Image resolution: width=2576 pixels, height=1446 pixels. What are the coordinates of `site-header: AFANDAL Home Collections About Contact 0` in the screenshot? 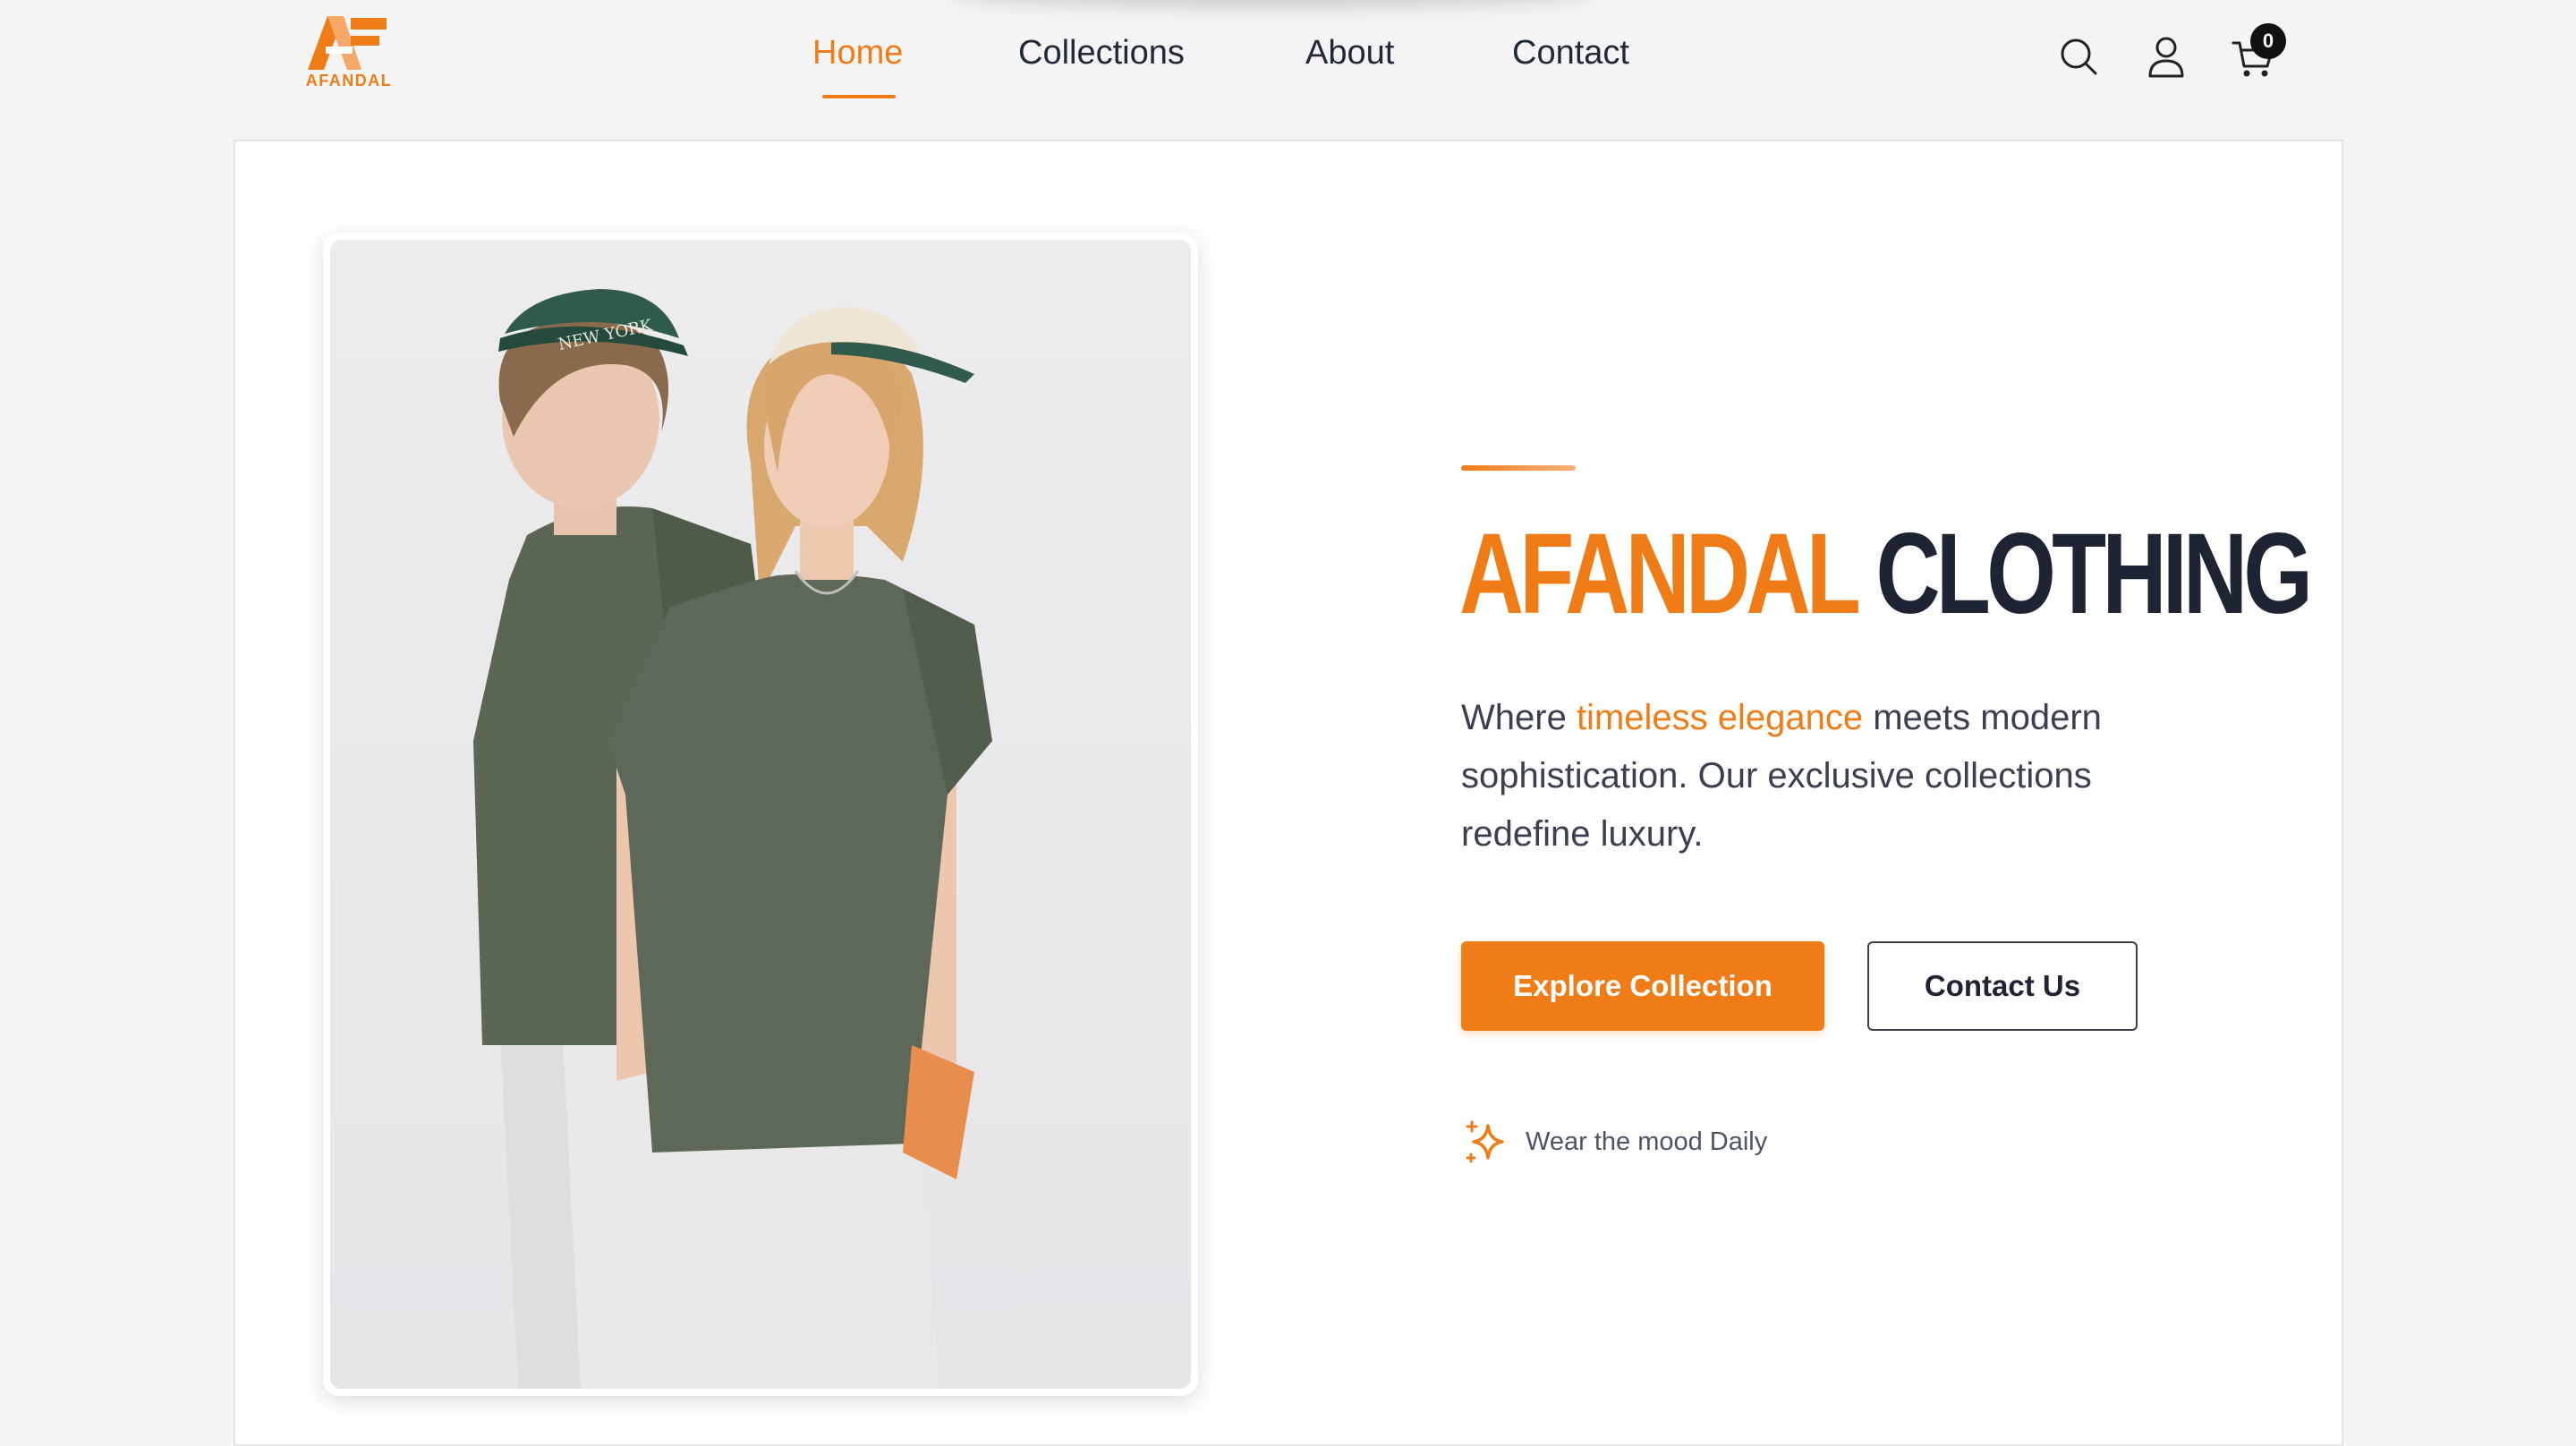 It's located at (1288, 63).